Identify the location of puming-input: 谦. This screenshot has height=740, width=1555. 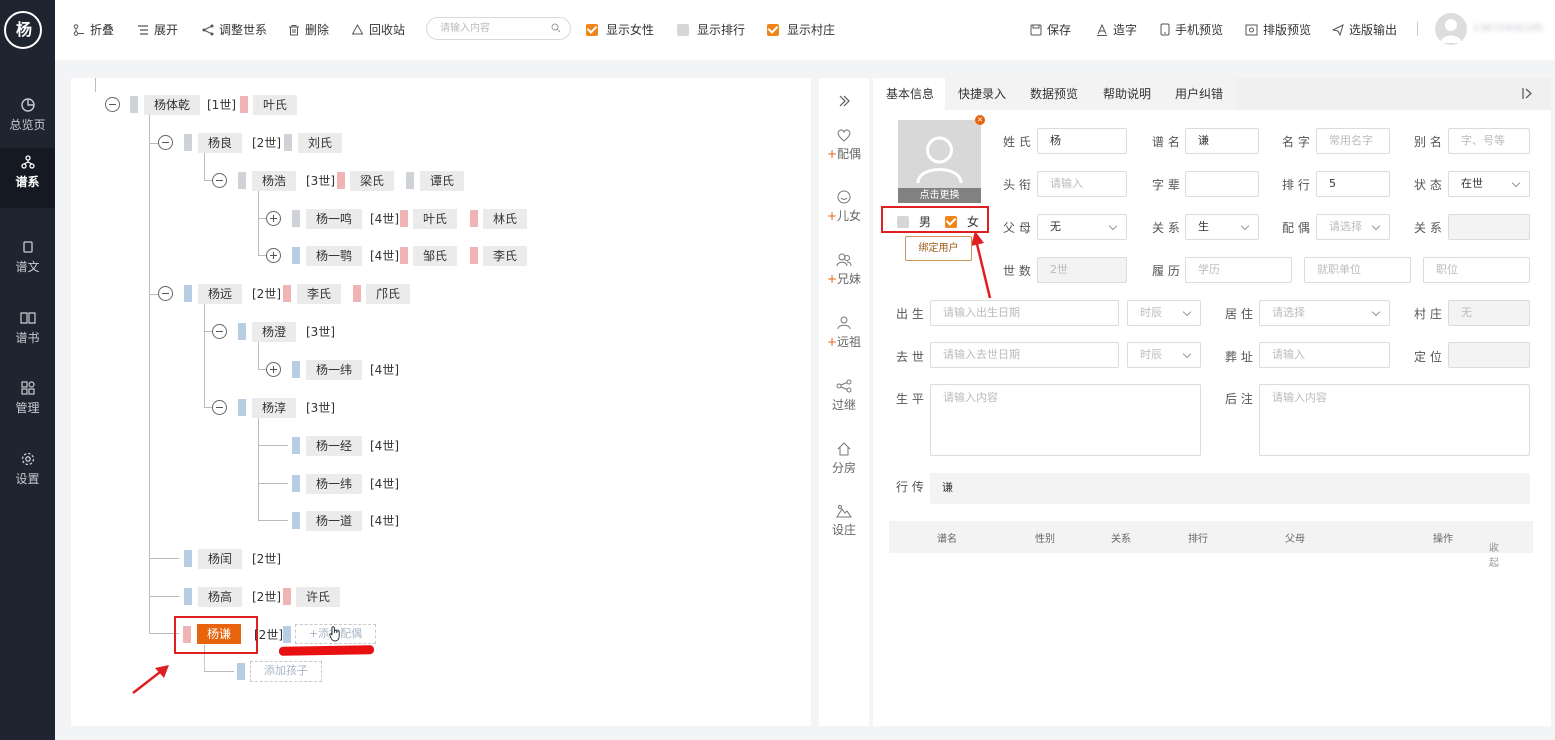
(1222, 141).